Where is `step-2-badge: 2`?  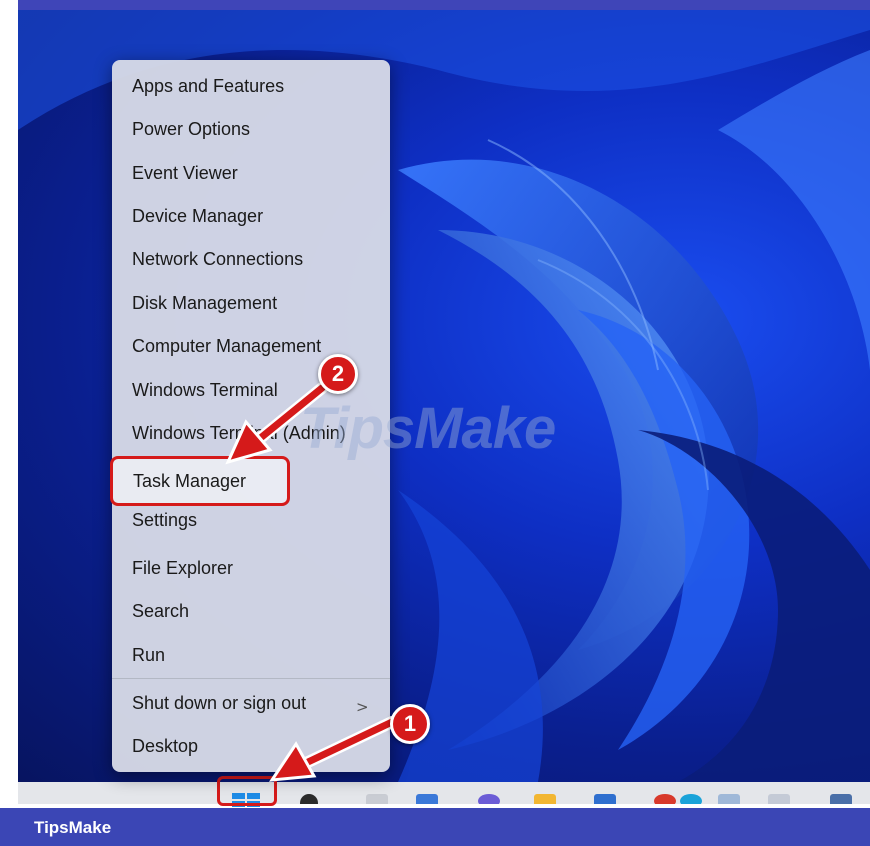
step-2-badge: 2 is located at coordinates (338, 374).